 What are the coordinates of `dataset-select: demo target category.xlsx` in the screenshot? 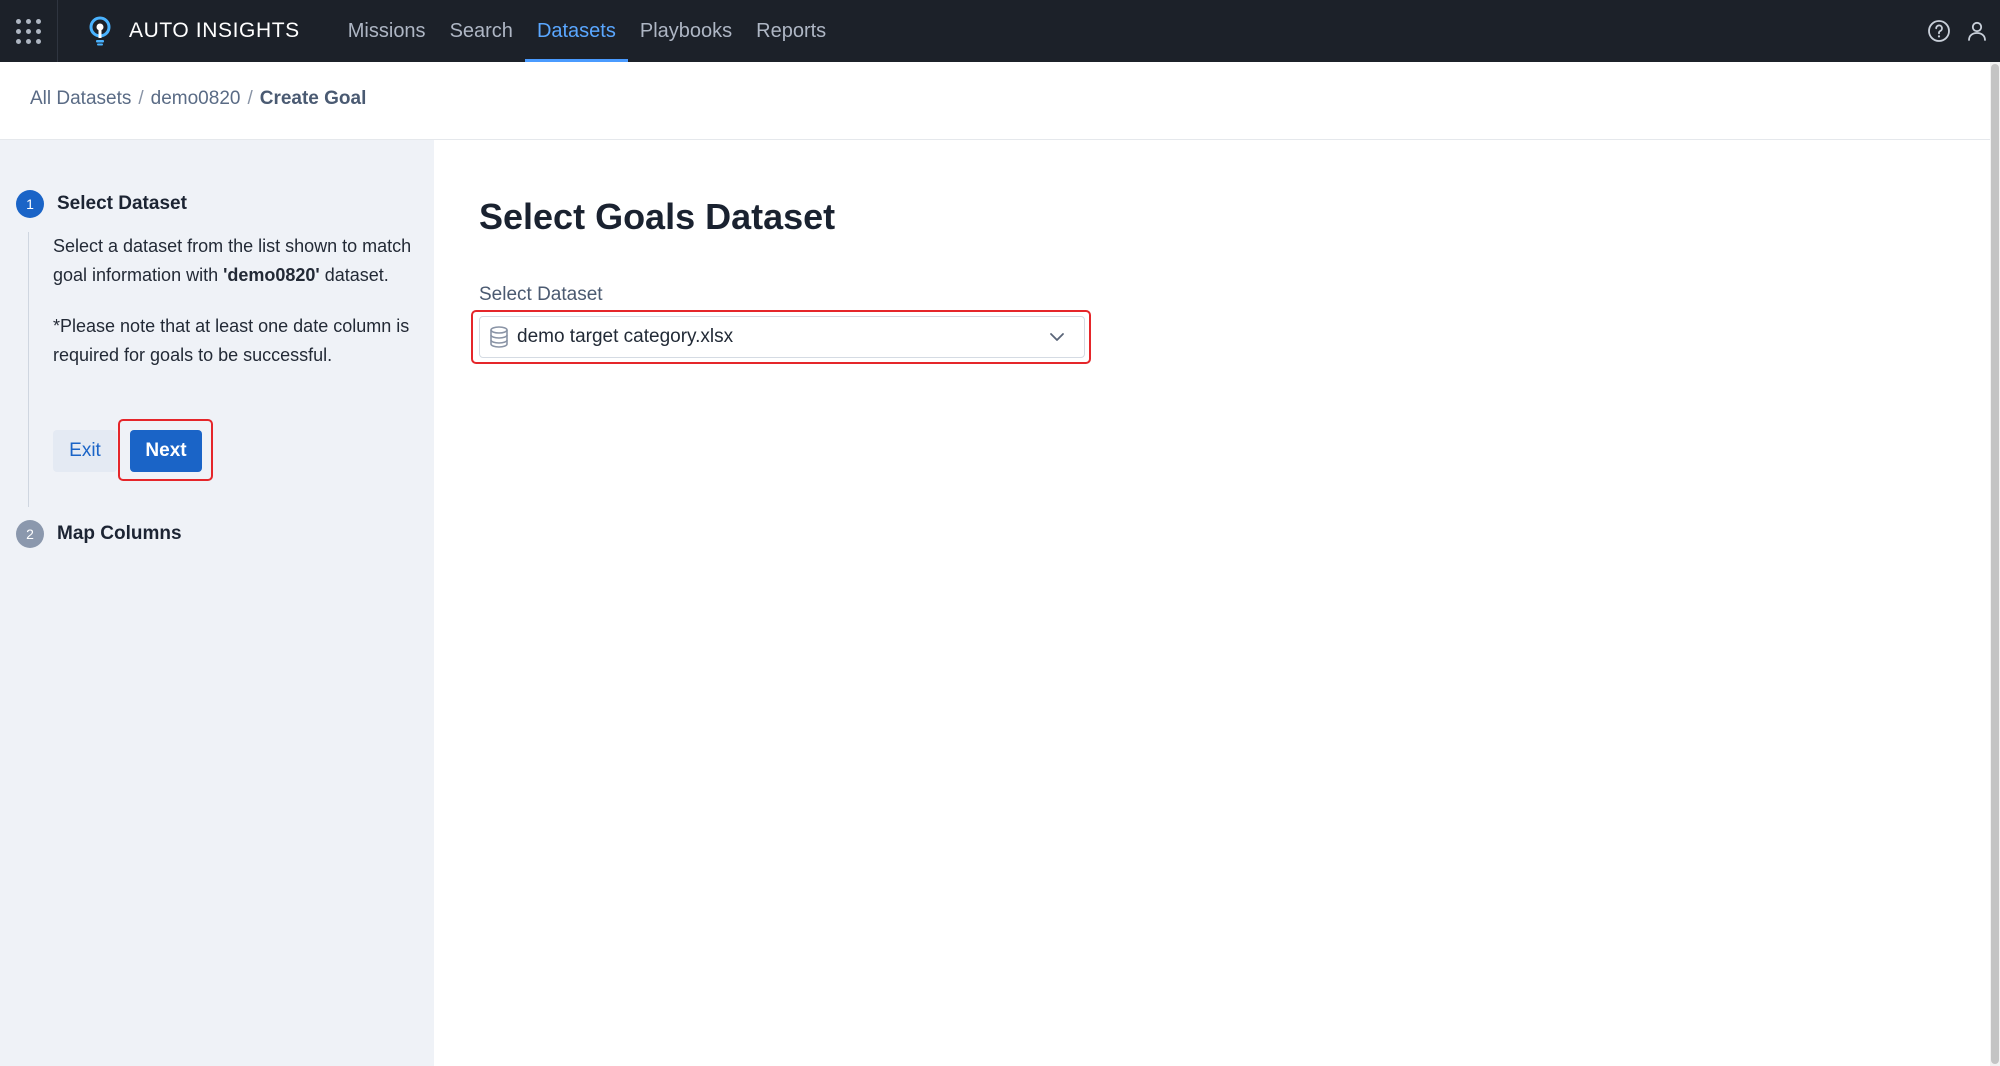 It's located at (782, 337).